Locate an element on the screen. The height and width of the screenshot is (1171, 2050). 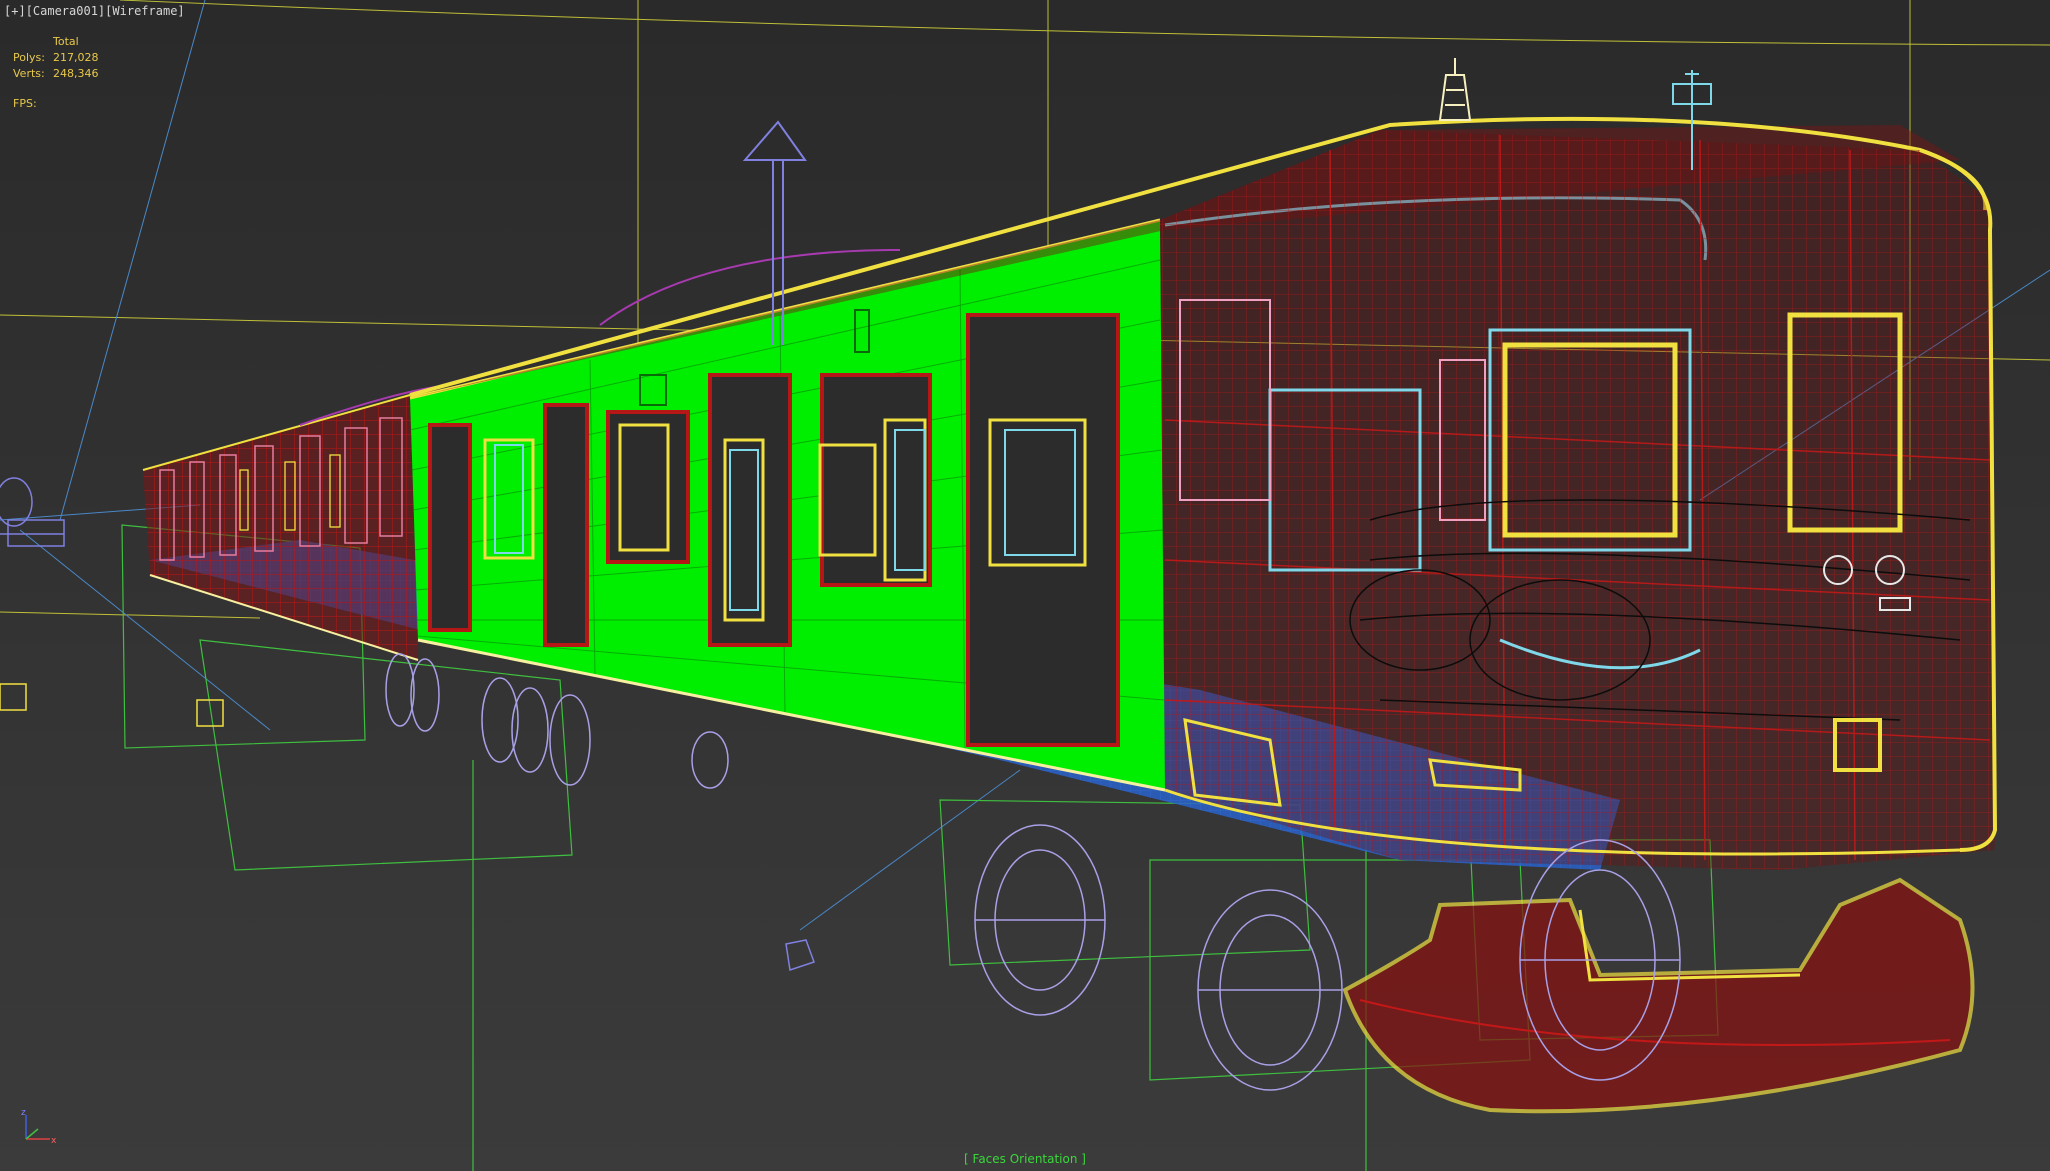
axis-x-label: x is located at coordinates (54, 1141).